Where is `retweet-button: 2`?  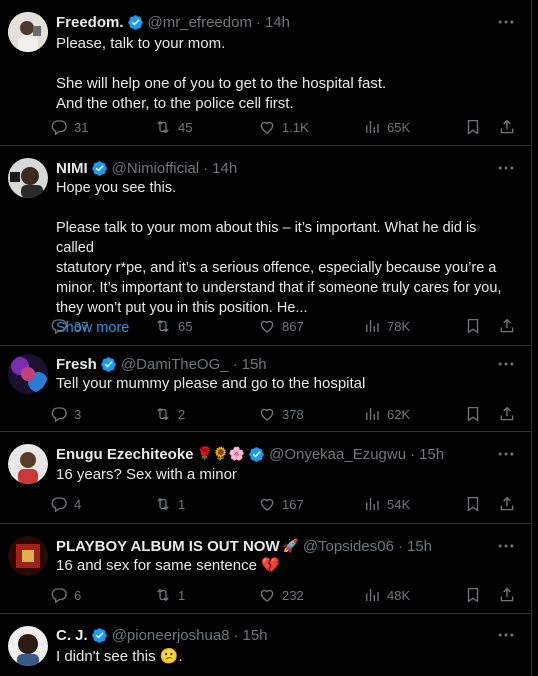 retweet-button: 2 is located at coordinates (169, 414).